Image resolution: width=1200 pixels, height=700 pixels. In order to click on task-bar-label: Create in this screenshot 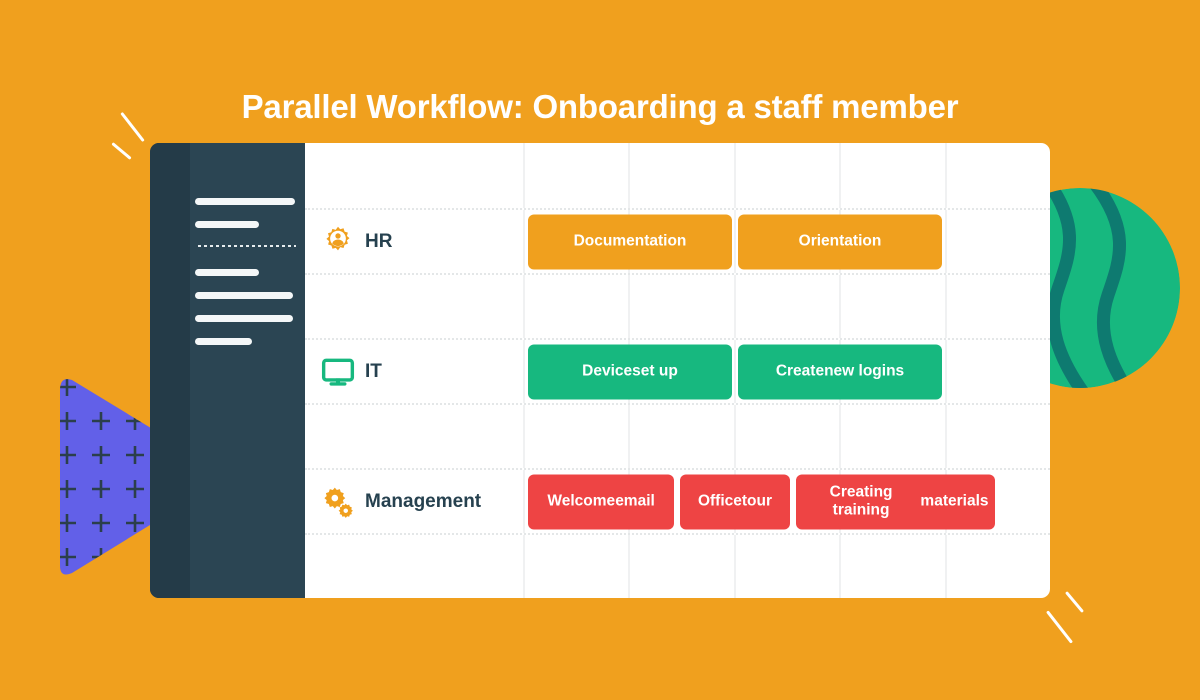, I will do `click(800, 371)`.